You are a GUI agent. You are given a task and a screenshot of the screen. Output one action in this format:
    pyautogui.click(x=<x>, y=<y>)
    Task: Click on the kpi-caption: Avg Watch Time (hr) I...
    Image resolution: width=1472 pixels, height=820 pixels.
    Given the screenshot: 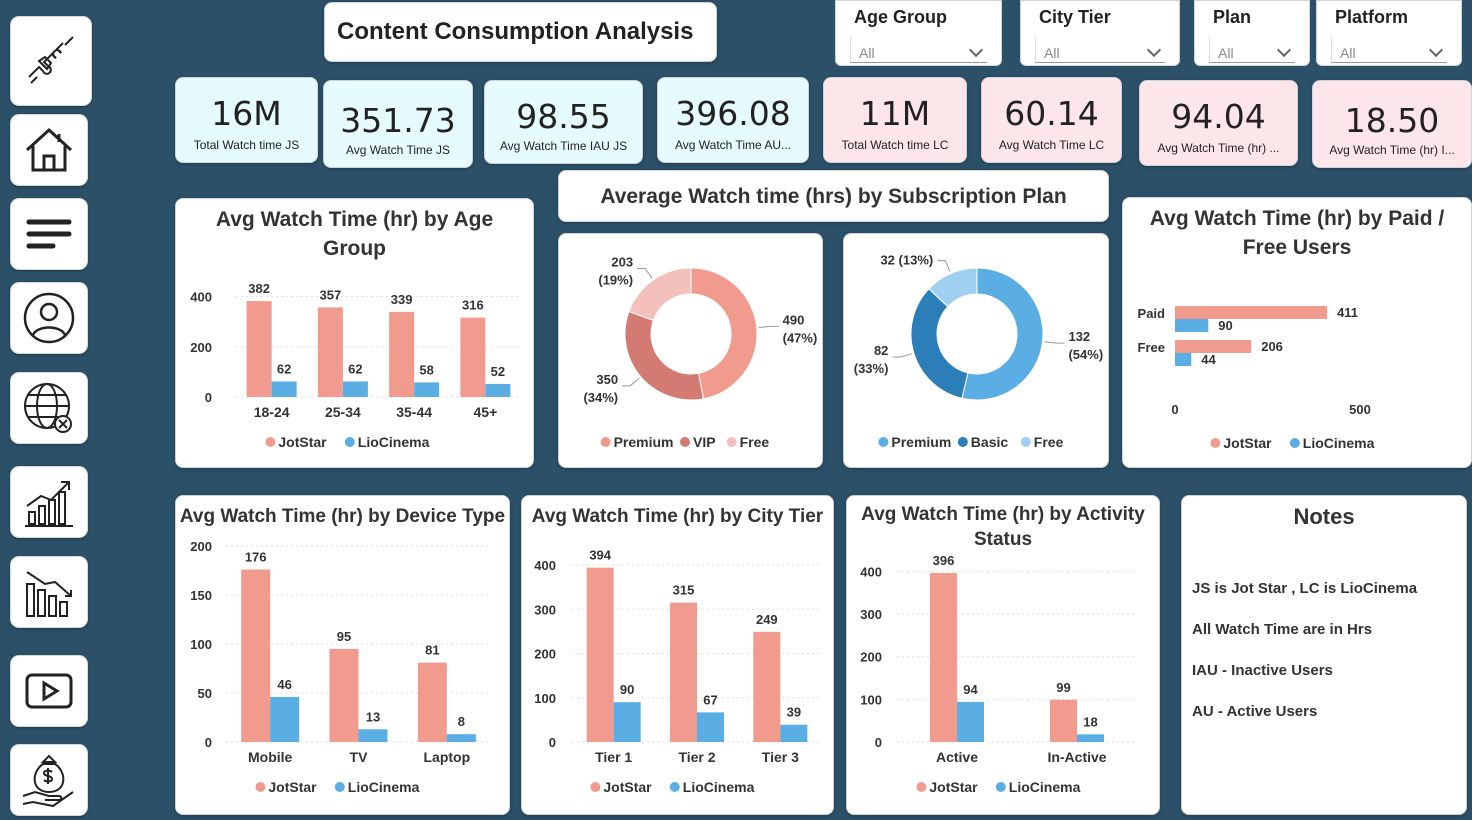 What is the action you would take?
    pyautogui.click(x=1392, y=150)
    